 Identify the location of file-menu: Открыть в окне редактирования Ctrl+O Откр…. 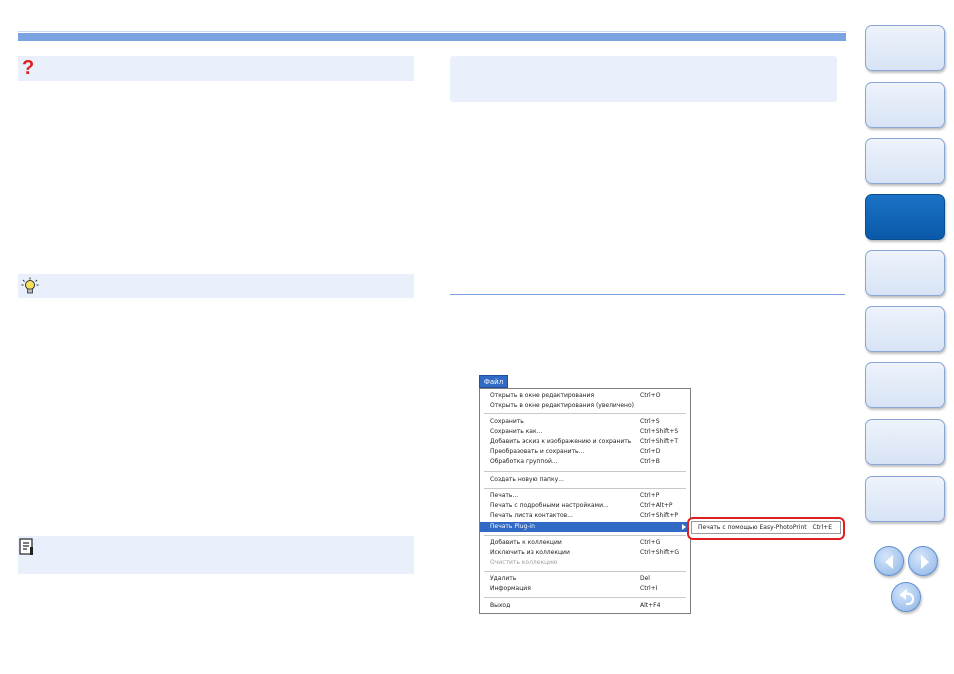
(585, 501).